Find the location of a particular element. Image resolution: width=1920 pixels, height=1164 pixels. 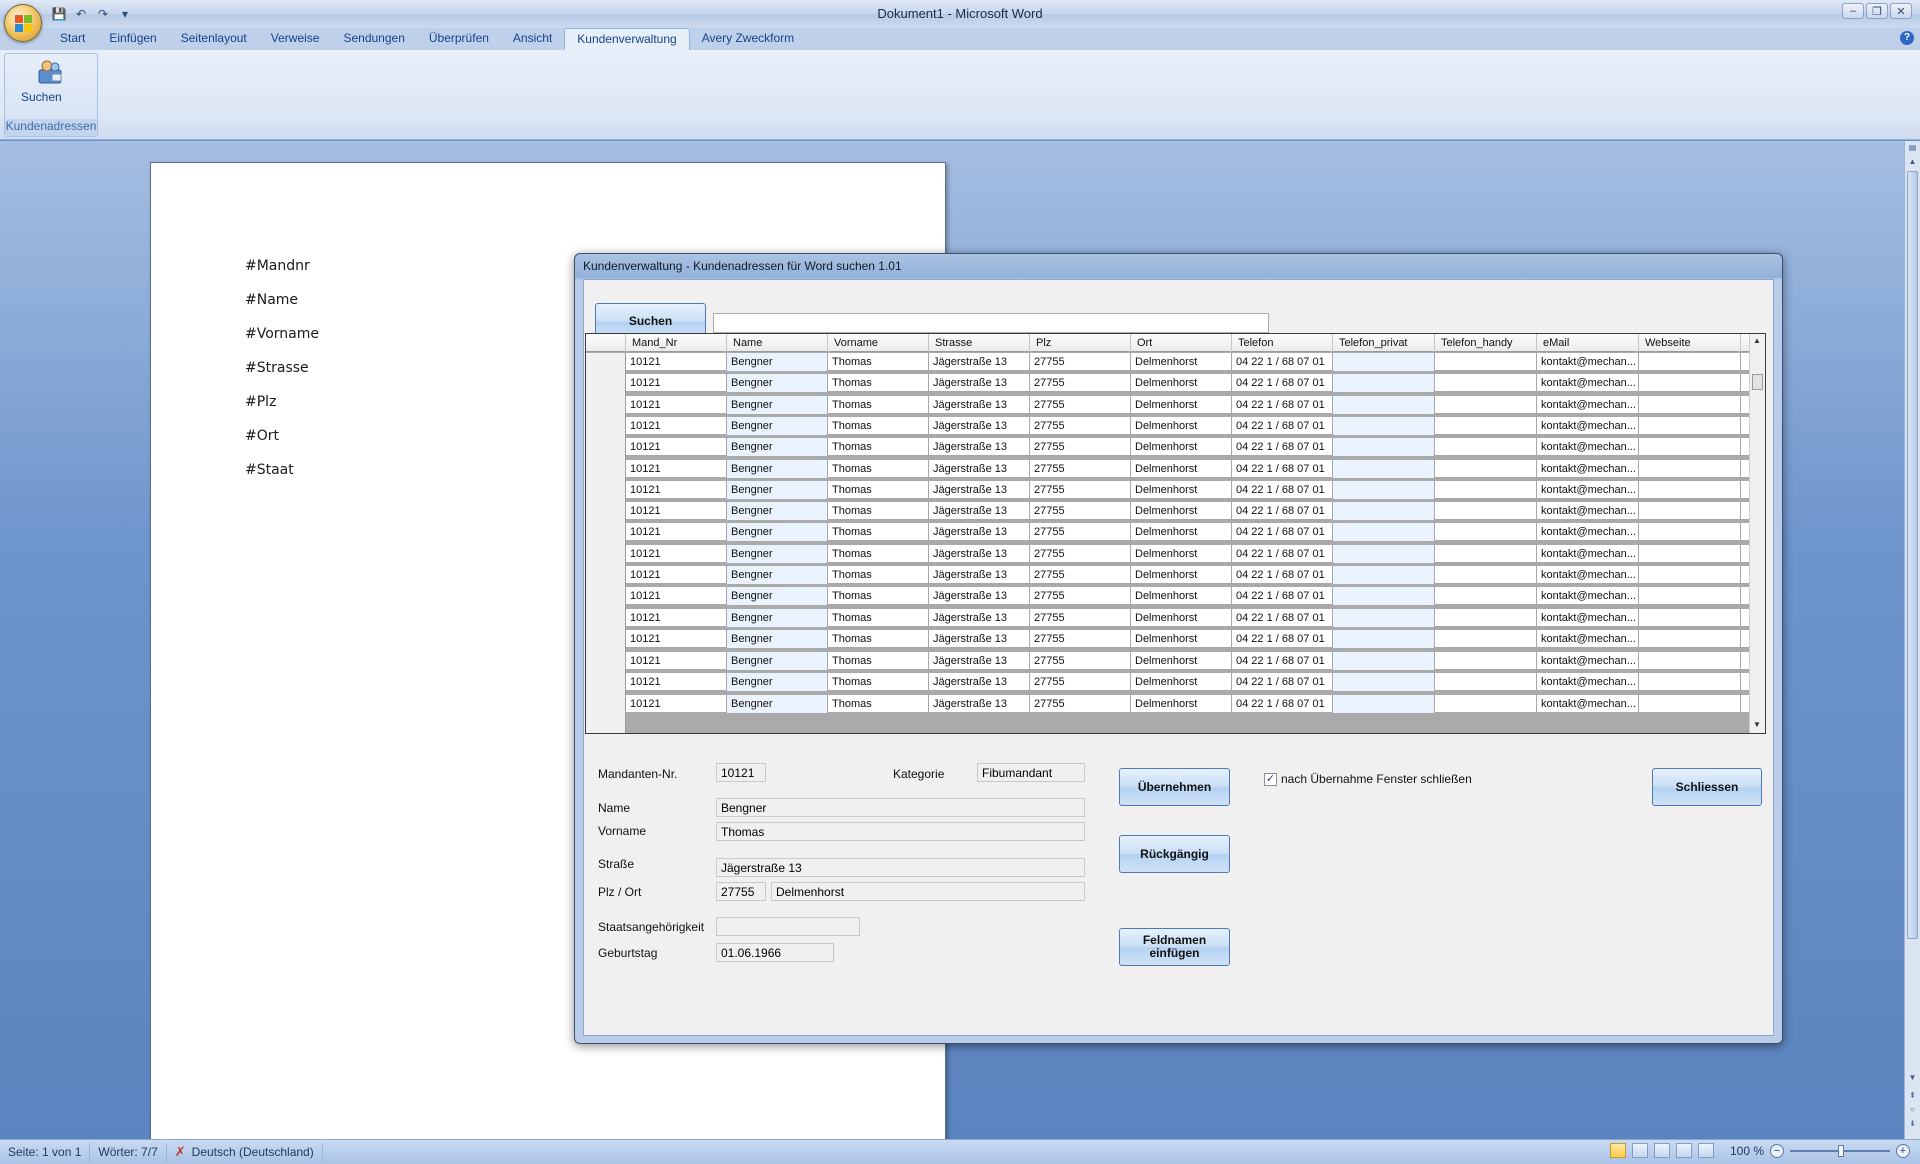

grid-col-telefon-privat: Telefon_privat is located at coordinates (1384, 343).